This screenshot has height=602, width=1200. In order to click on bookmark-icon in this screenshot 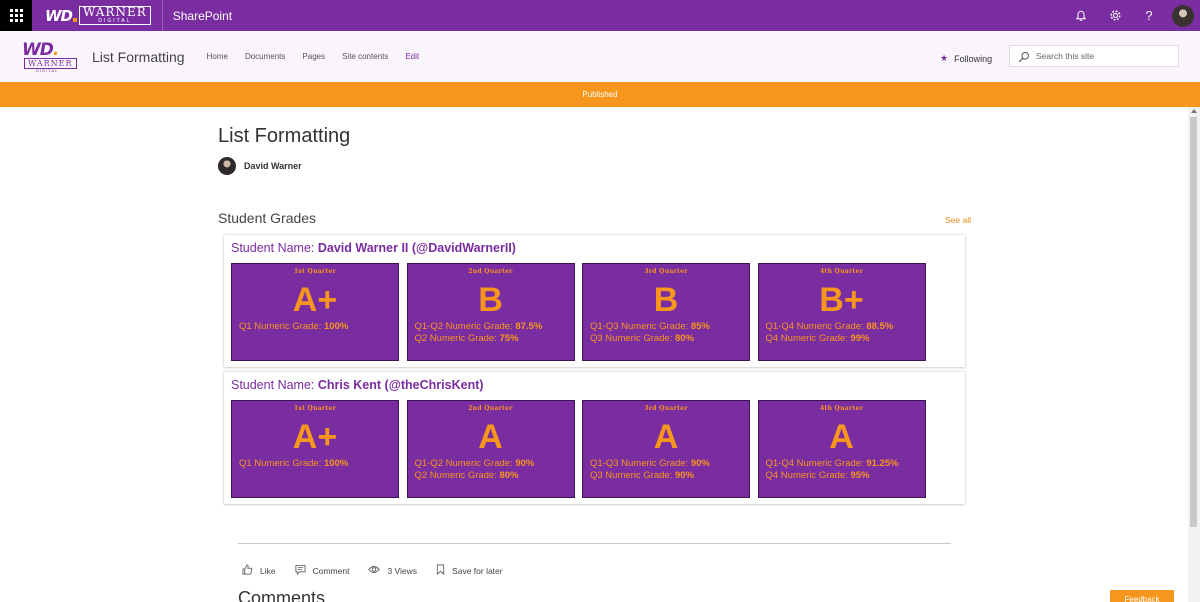, I will do `click(440, 571)`.